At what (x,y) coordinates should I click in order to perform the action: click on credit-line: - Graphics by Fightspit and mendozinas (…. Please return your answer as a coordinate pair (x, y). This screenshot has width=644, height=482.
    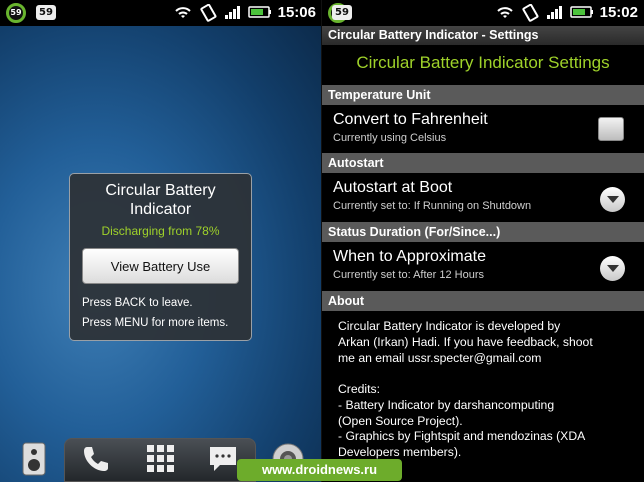
    Looking at the image, I should click on (462, 436).